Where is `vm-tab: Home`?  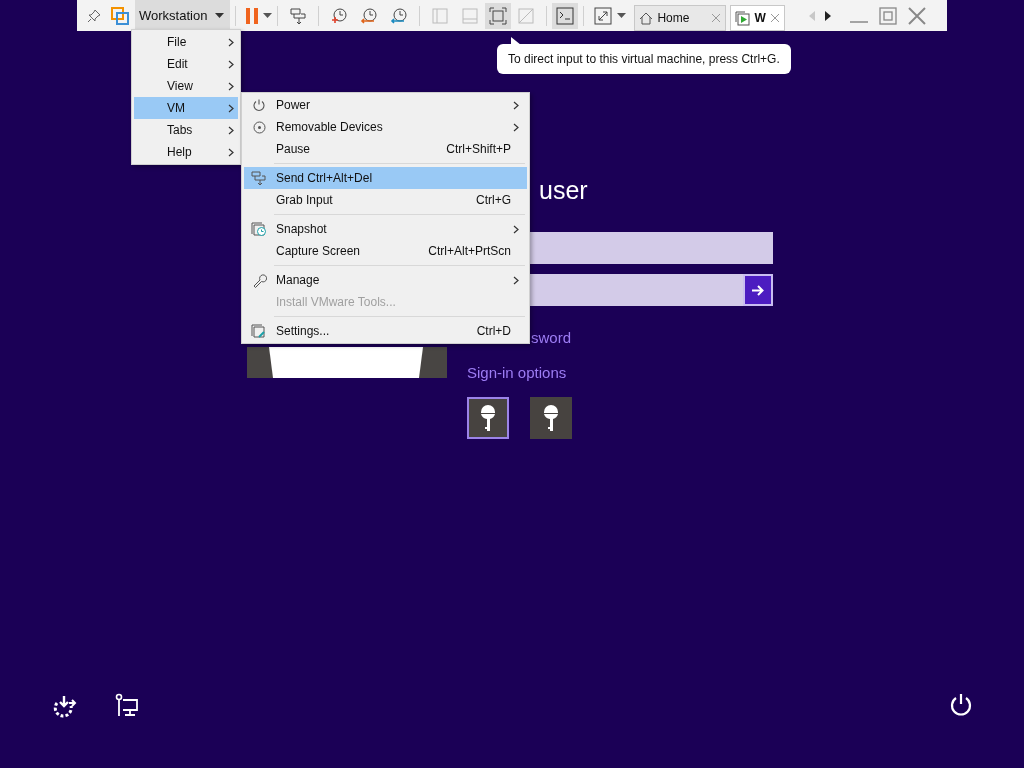 vm-tab: Home is located at coordinates (680, 18).